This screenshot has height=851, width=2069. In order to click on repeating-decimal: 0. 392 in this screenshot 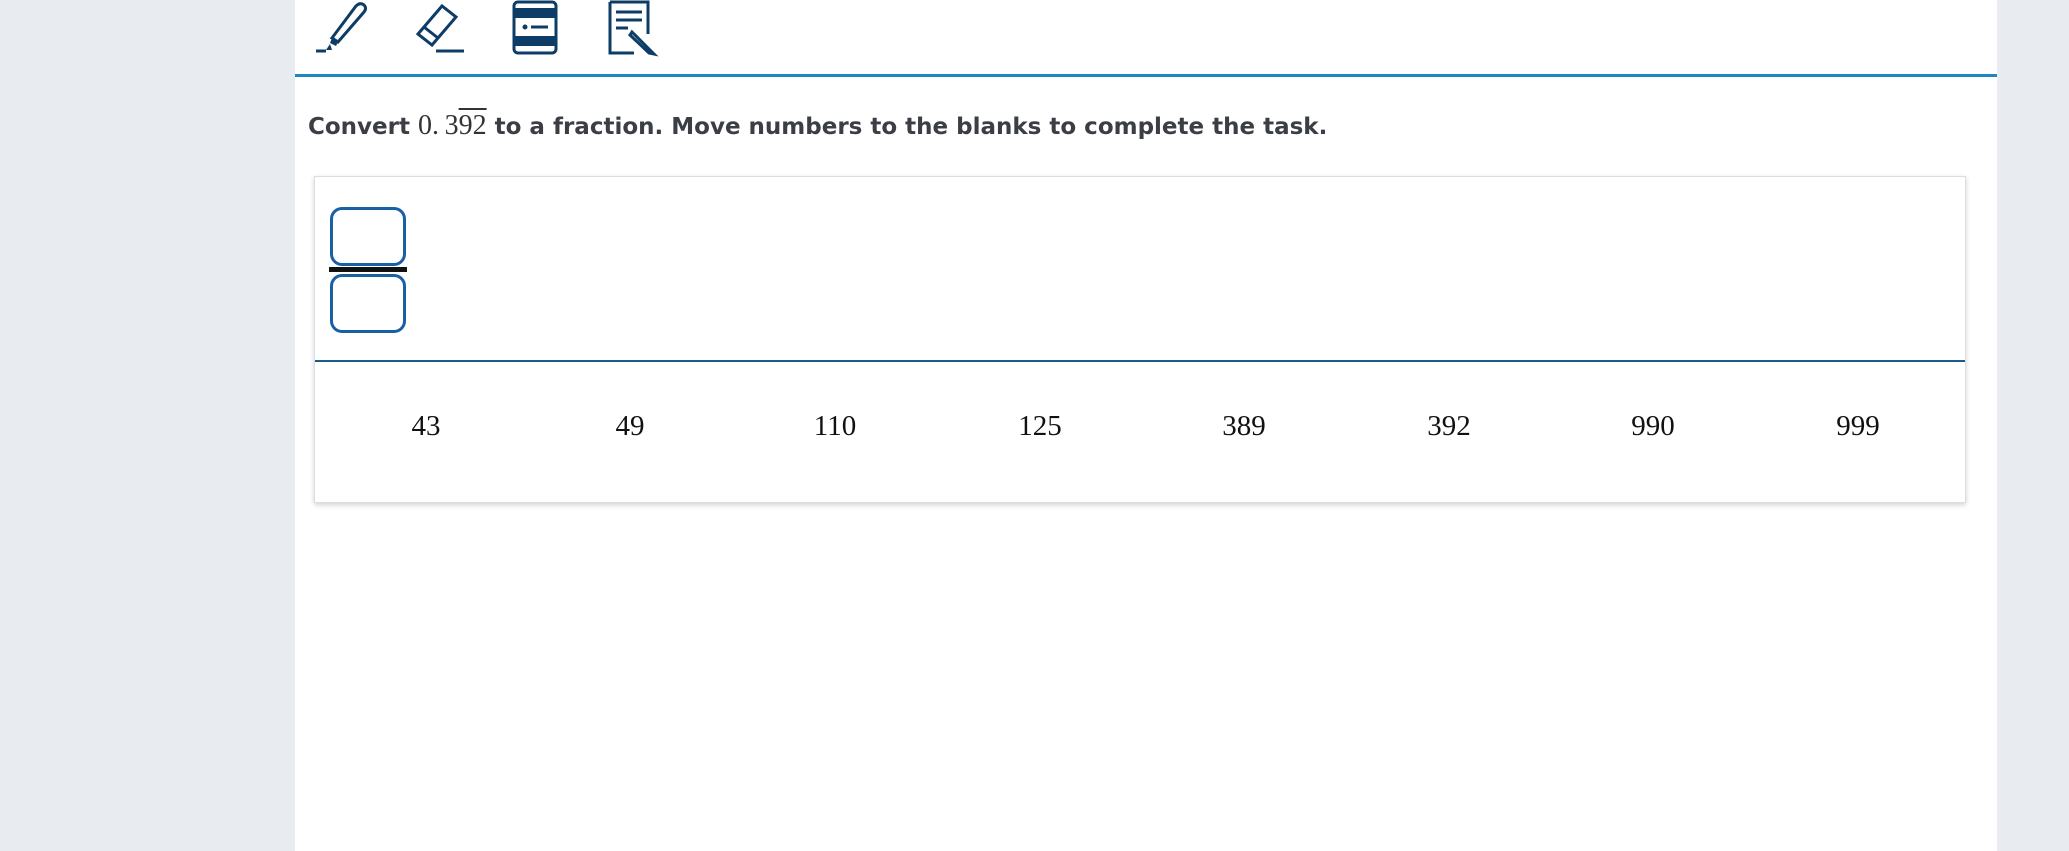, I will do `click(452, 125)`.